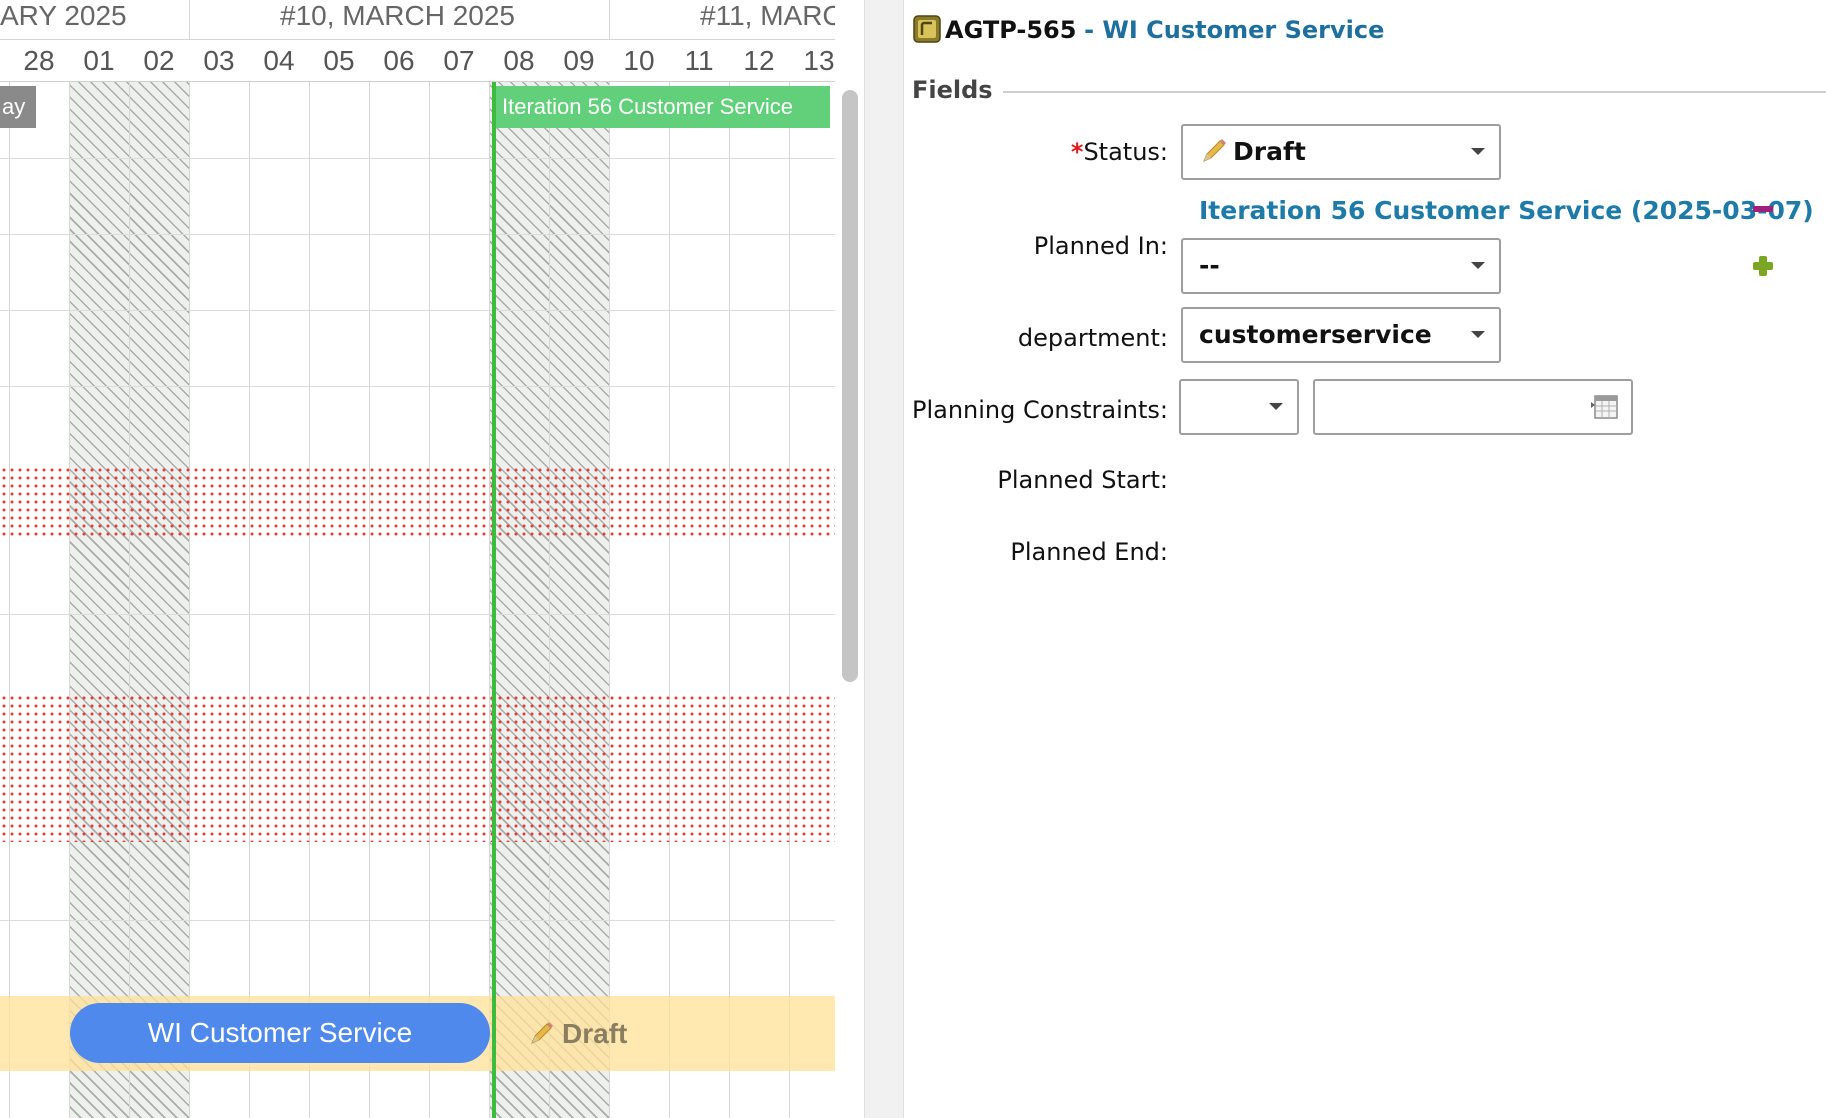 This screenshot has height=1118, width=1826. What do you see at coordinates (1473, 407) in the screenshot?
I see `constraint-date-input` at bounding box center [1473, 407].